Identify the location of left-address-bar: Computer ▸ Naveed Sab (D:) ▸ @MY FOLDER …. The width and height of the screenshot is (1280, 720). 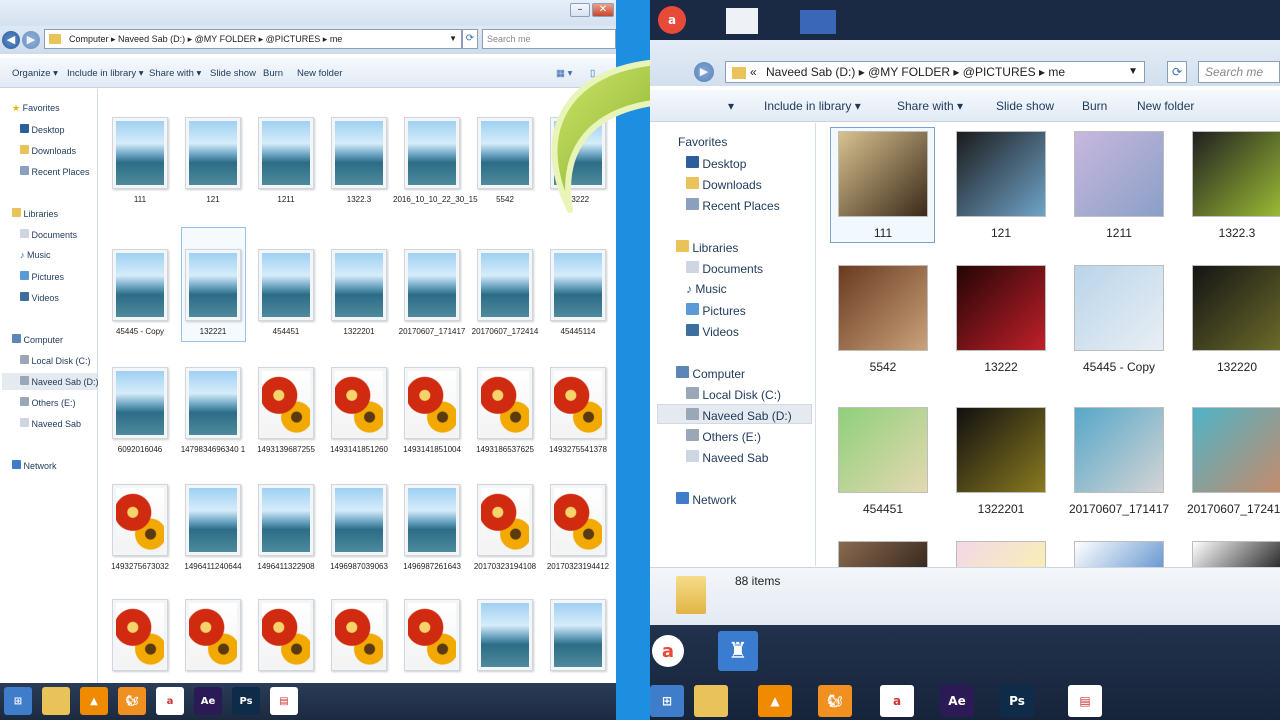
(253, 39).